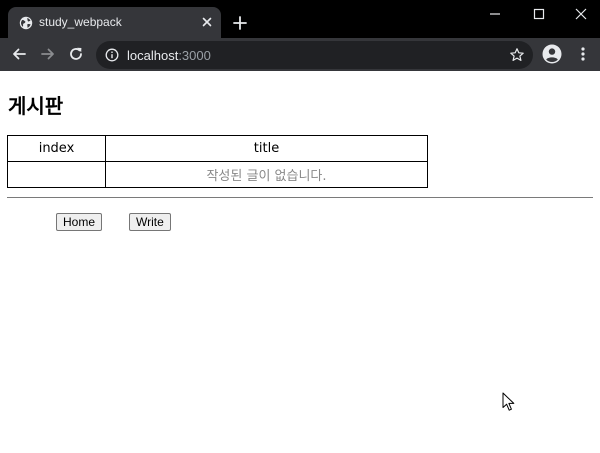 This screenshot has width=600, height=453. I want to click on title-bar: study_webpack, so click(300, 19).